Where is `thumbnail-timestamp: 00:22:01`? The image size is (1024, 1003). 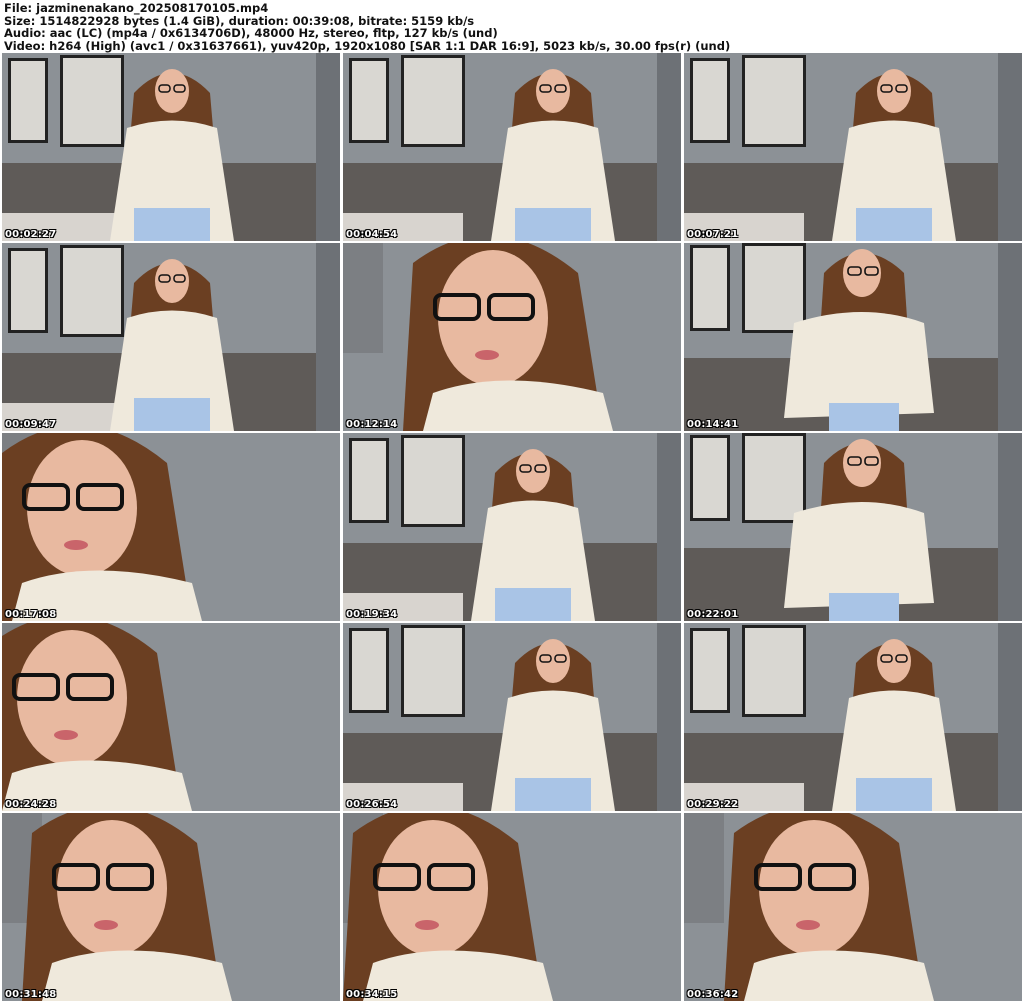
thumbnail-timestamp: 00:22:01 is located at coordinates (713, 614).